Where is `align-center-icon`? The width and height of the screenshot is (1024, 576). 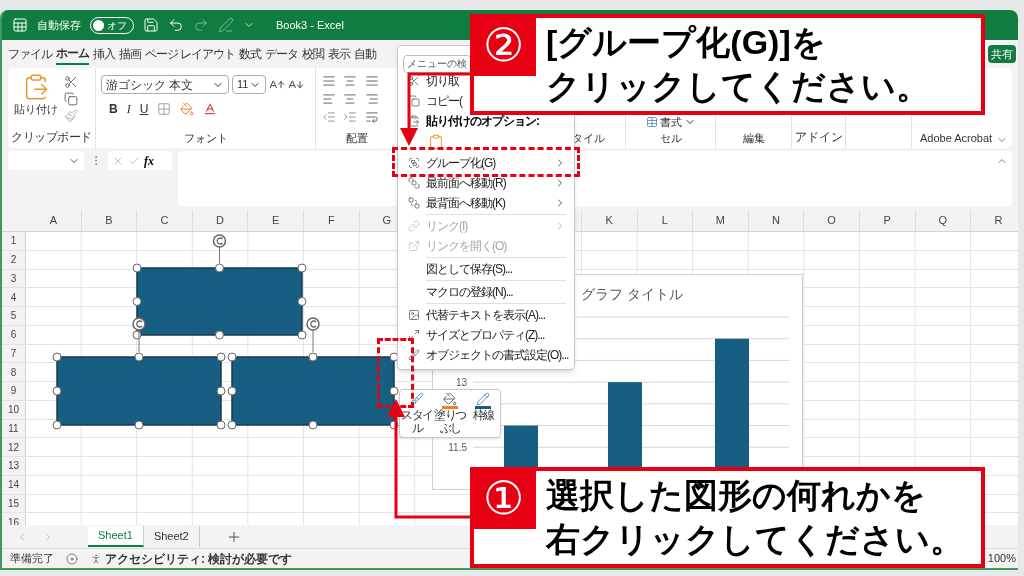 align-center-icon is located at coordinates (350, 99).